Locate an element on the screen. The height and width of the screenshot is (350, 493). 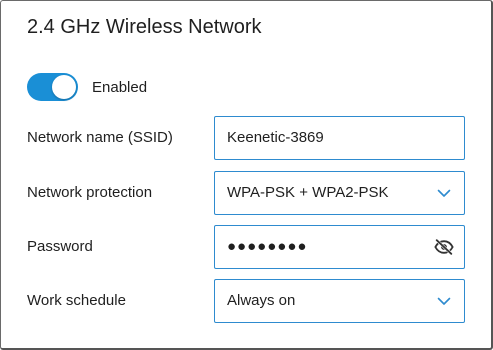
schedule-label: Work schedule is located at coordinates (76, 300).